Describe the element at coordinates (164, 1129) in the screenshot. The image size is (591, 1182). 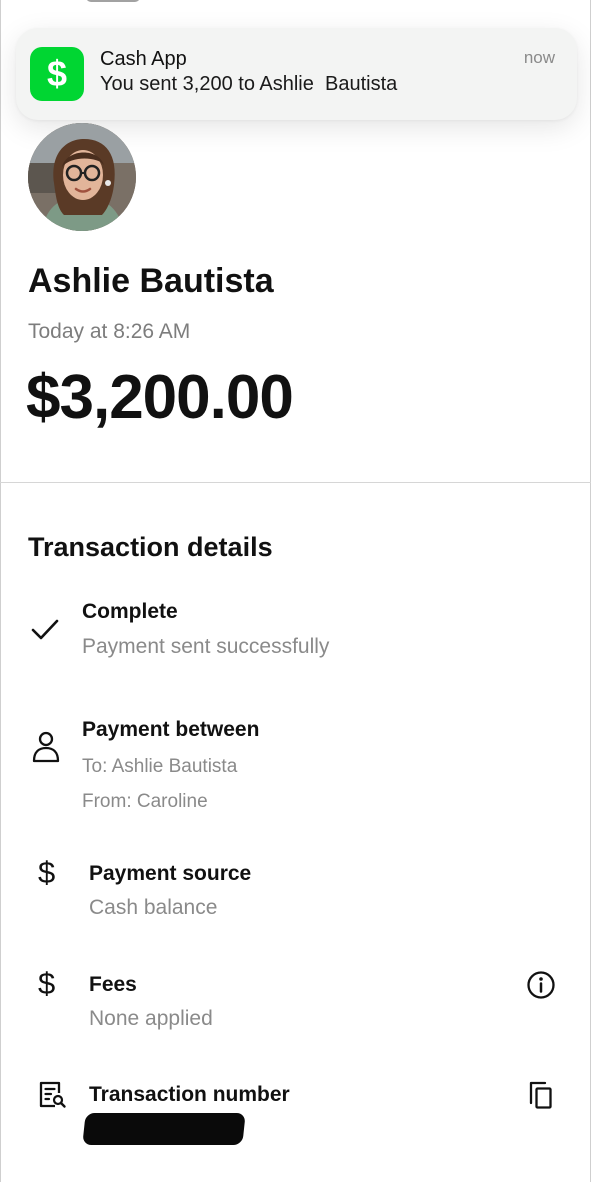
I see `redacted-transaction-number` at that location.